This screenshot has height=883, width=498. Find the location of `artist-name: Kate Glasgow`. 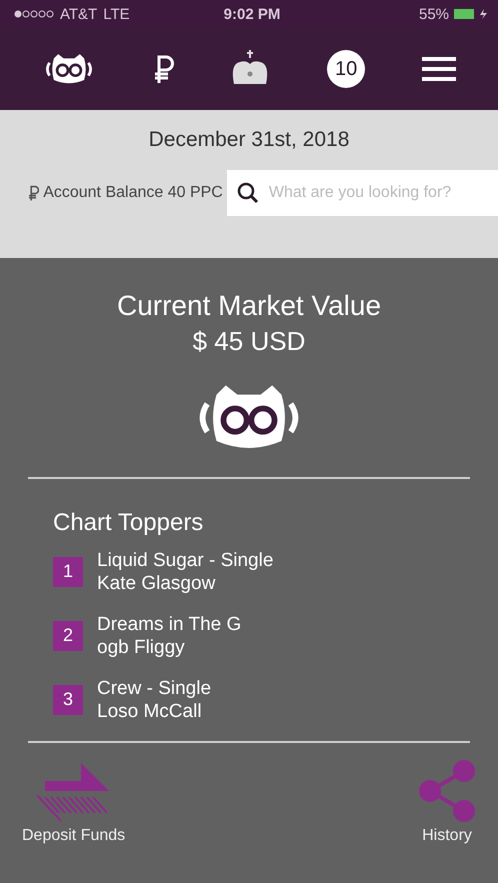

artist-name: Kate Glasgow is located at coordinates (156, 583).